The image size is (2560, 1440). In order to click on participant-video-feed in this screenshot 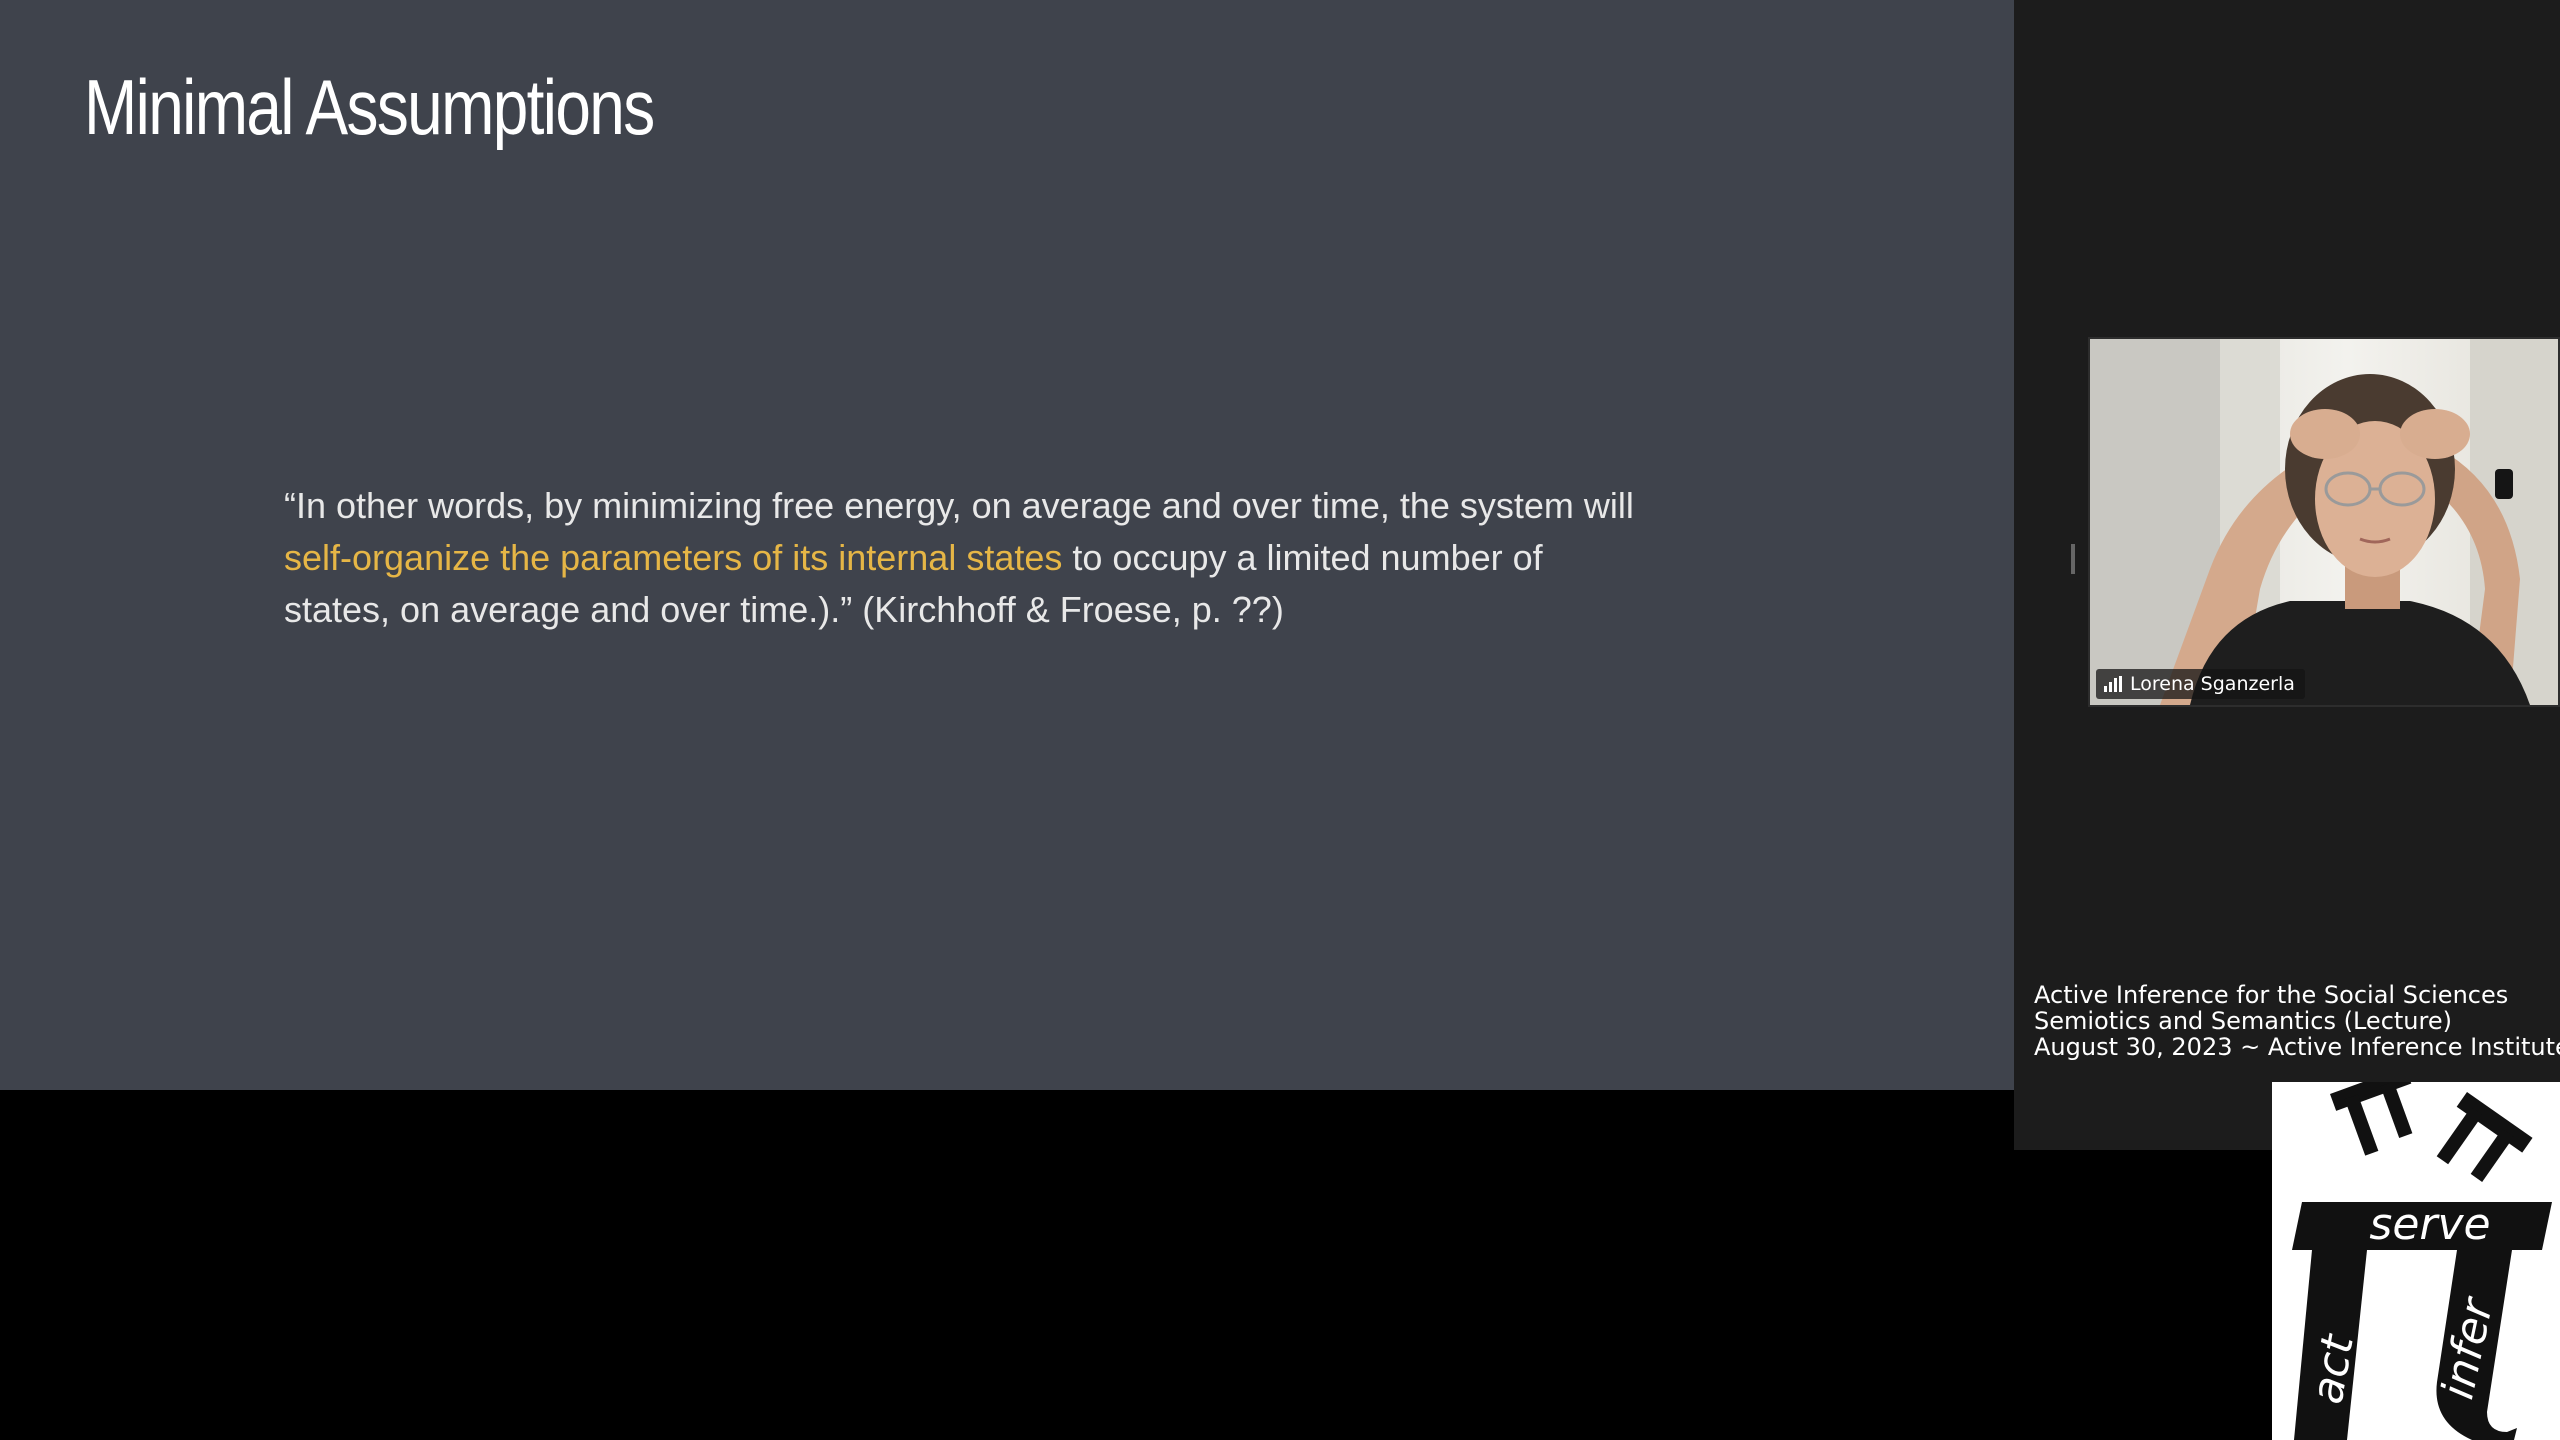, I will do `click(2324, 522)`.